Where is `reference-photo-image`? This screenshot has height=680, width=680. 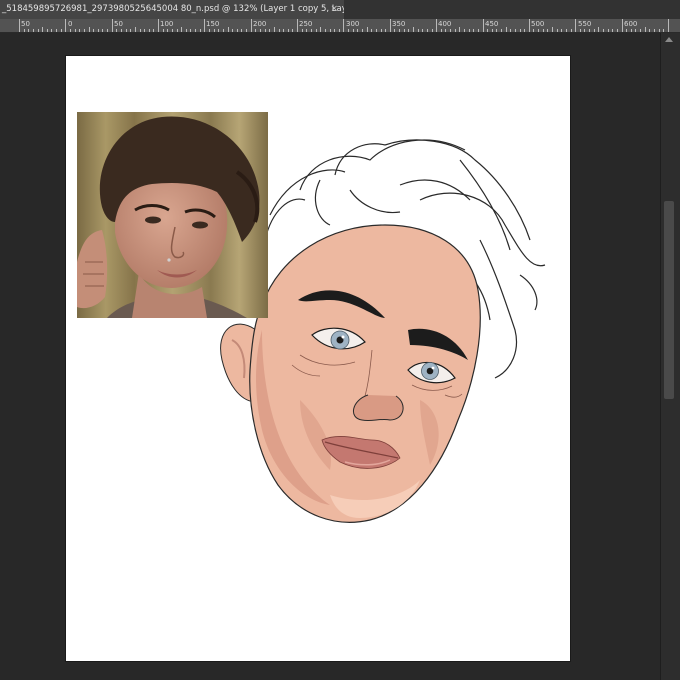 reference-photo-image is located at coordinates (172, 215).